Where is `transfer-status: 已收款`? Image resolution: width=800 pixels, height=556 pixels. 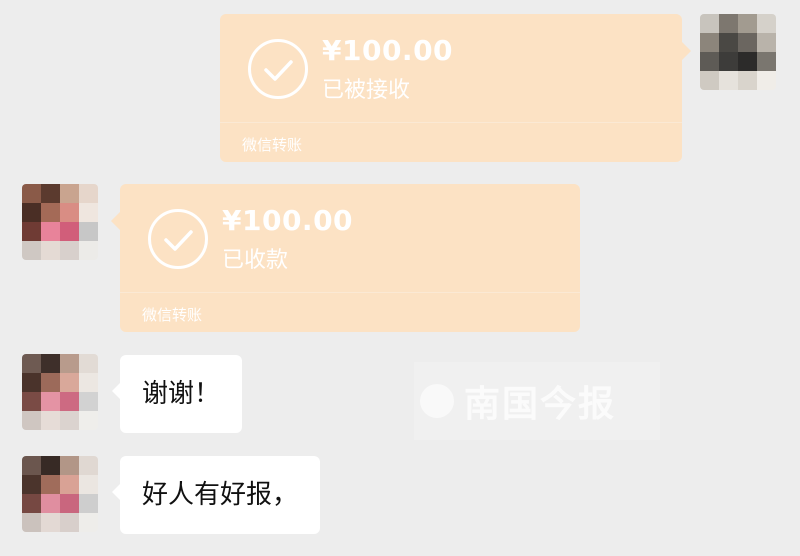
transfer-status: 已收款 is located at coordinates (255, 260).